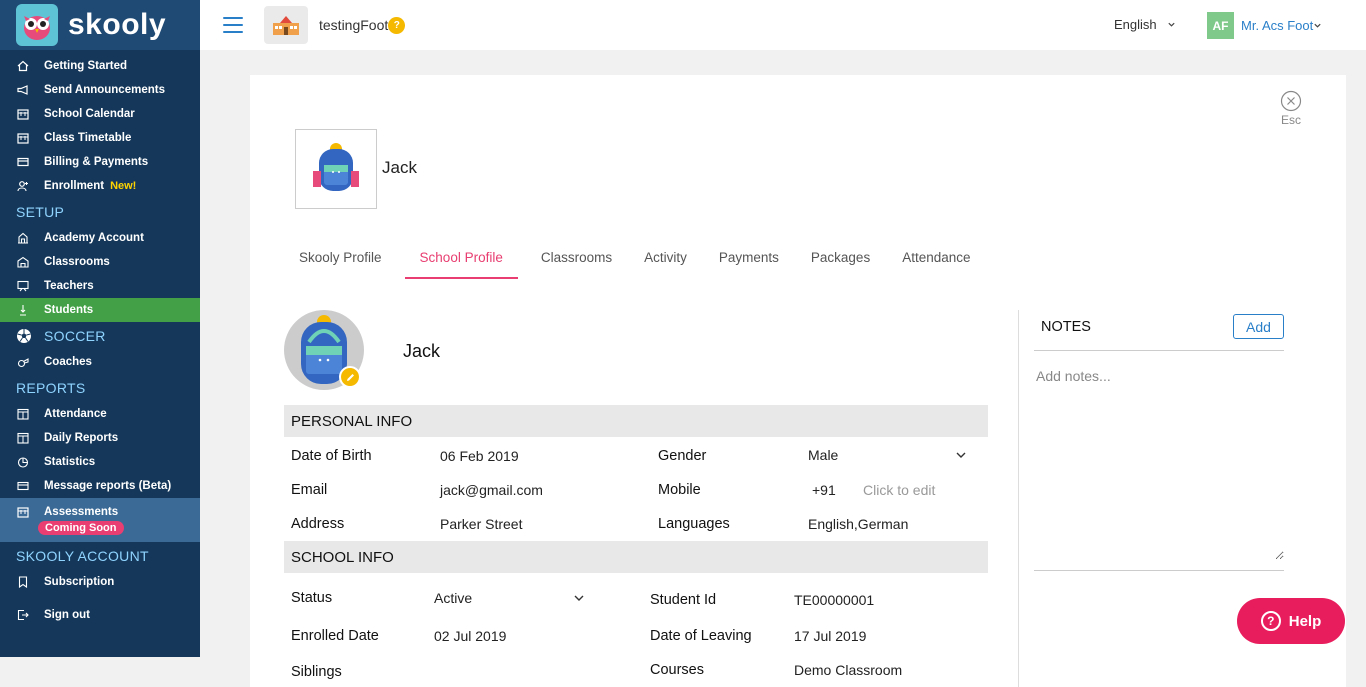  I want to click on tab-attendance: Attendance, so click(936, 259).